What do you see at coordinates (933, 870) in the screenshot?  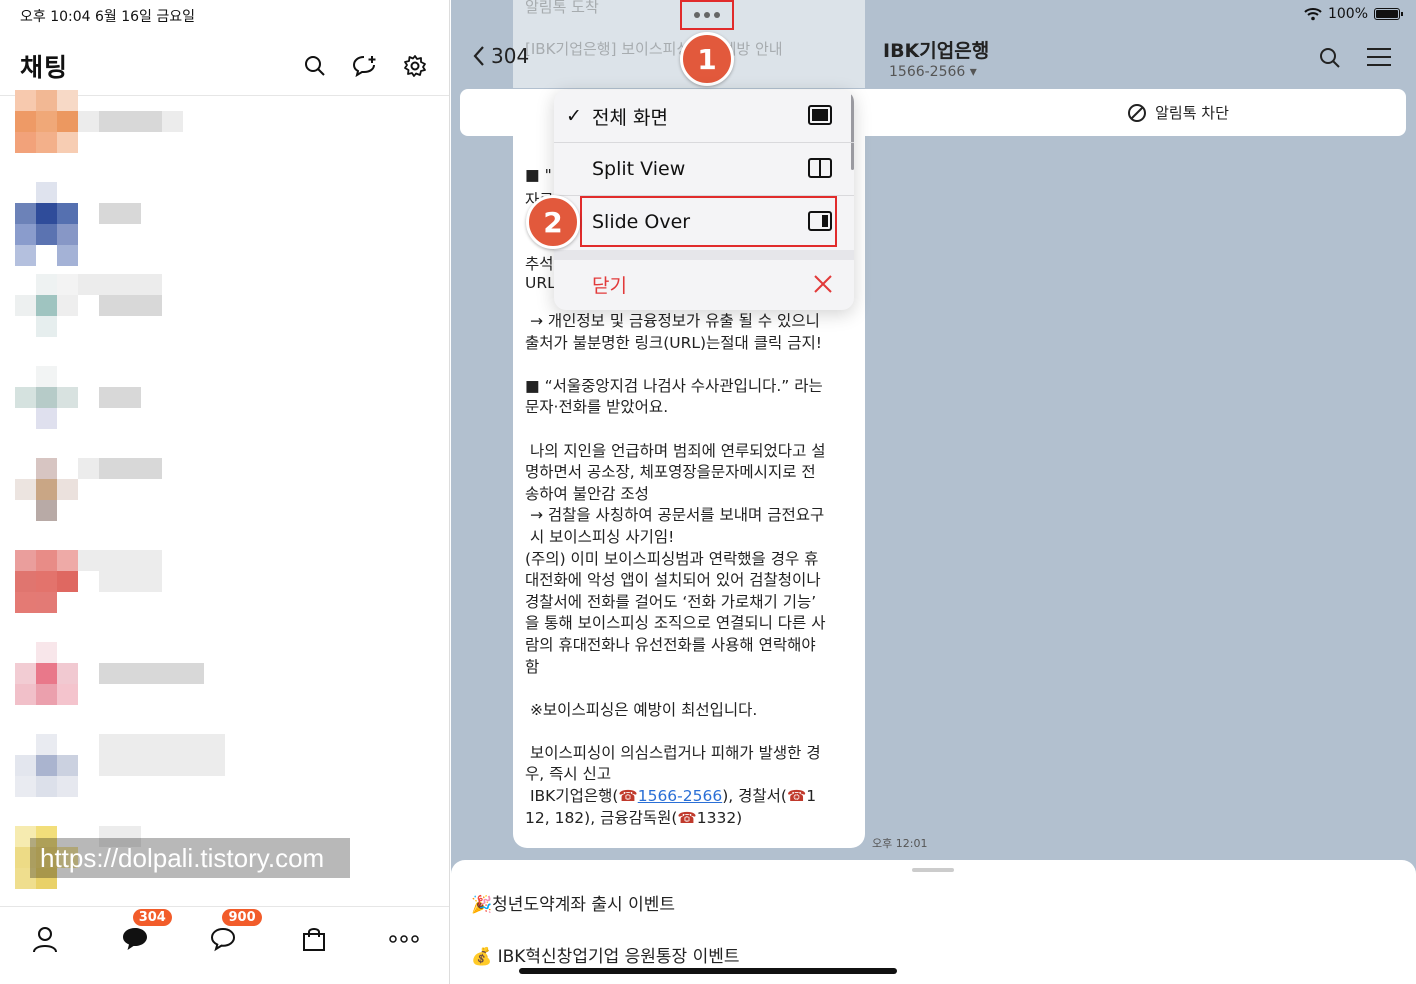 I see `sheet-handle` at bounding box center [933, 870].